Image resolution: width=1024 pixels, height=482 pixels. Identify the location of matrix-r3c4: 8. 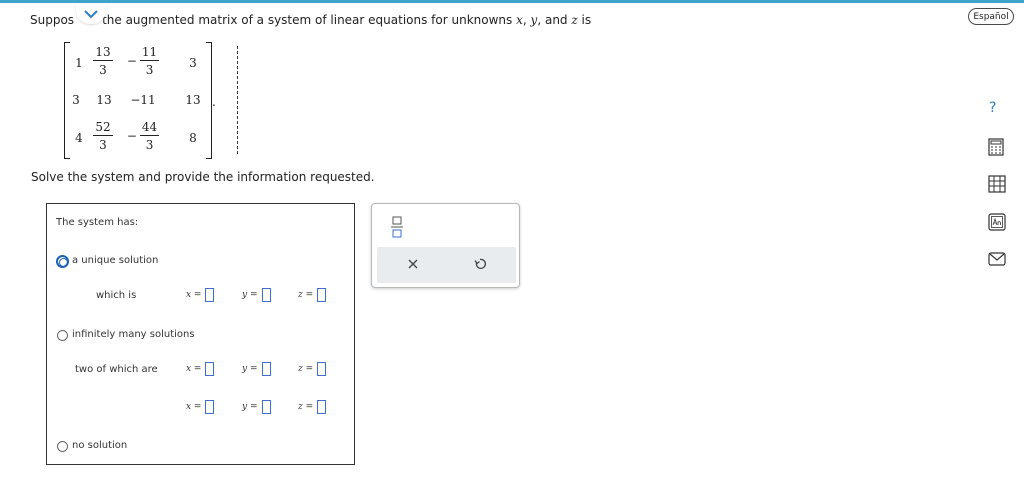
(193, 138).